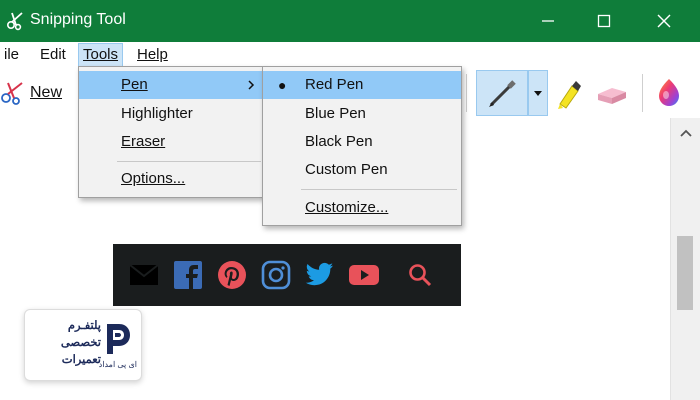 The height and width of the screenshot is (400, 700). What do you see at coordinates (685, 273) in the screenshot?
I see `scroll-thumb` at bounding box center [685, 273].